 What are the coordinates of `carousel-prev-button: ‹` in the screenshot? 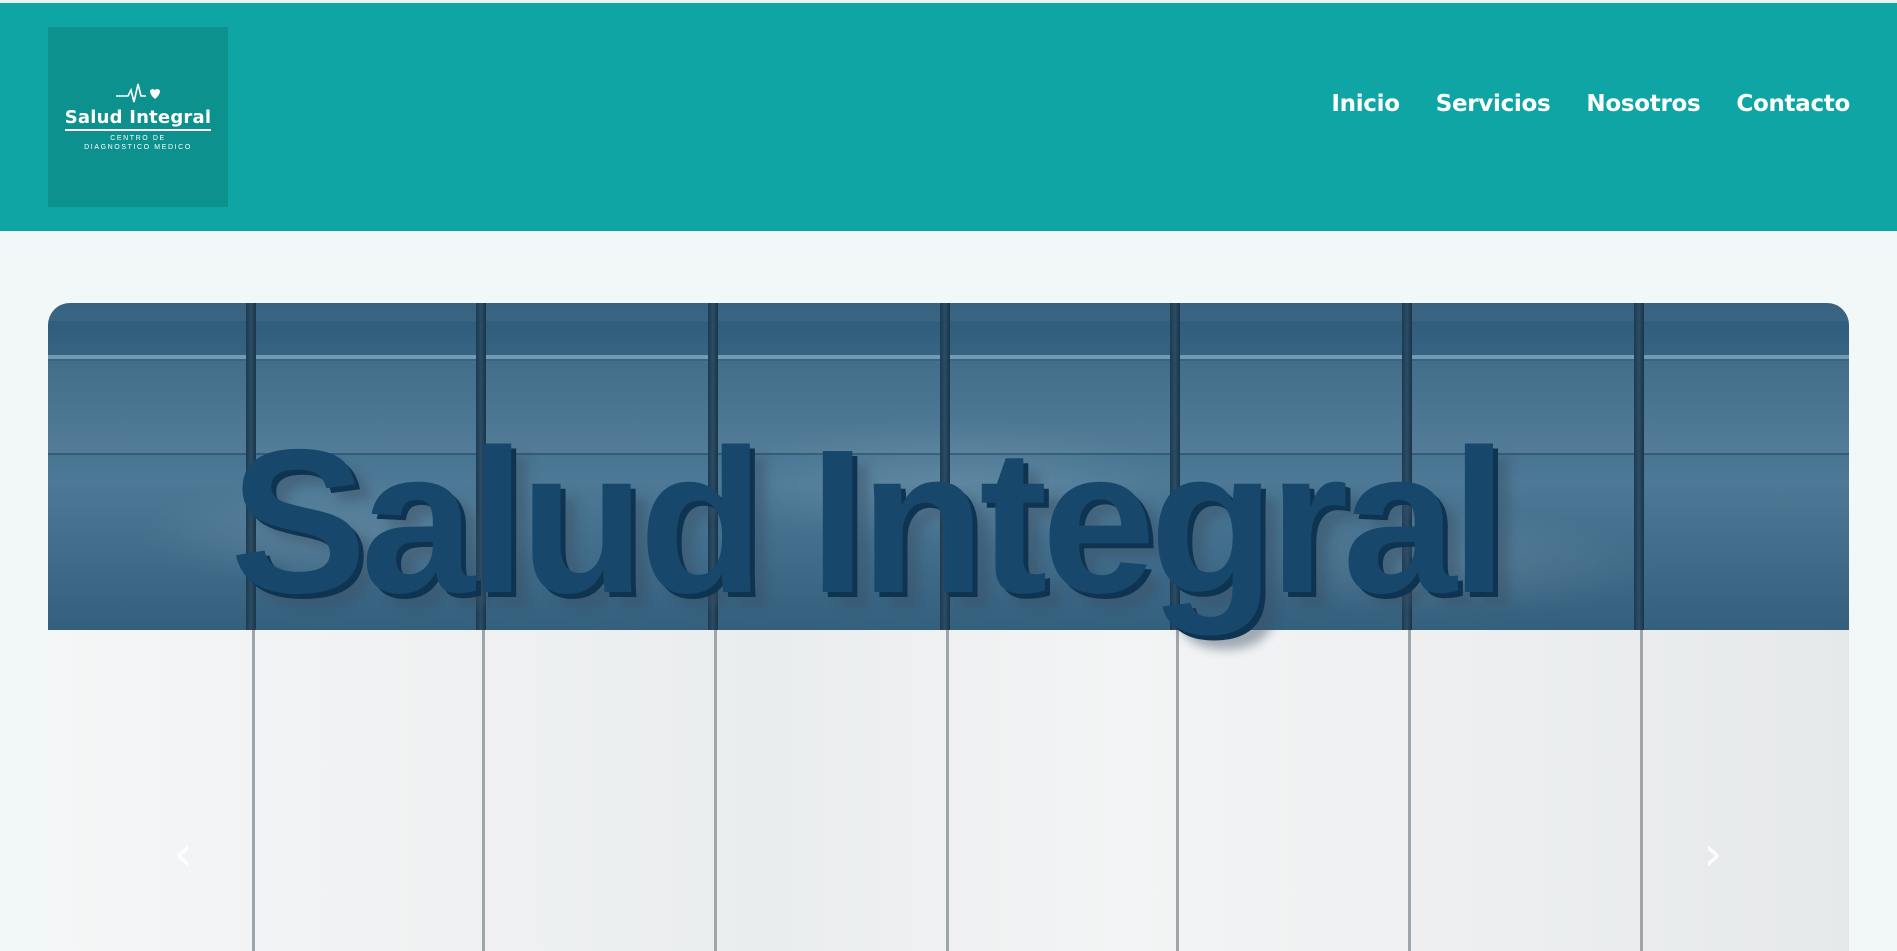 It's located at (183, 854).